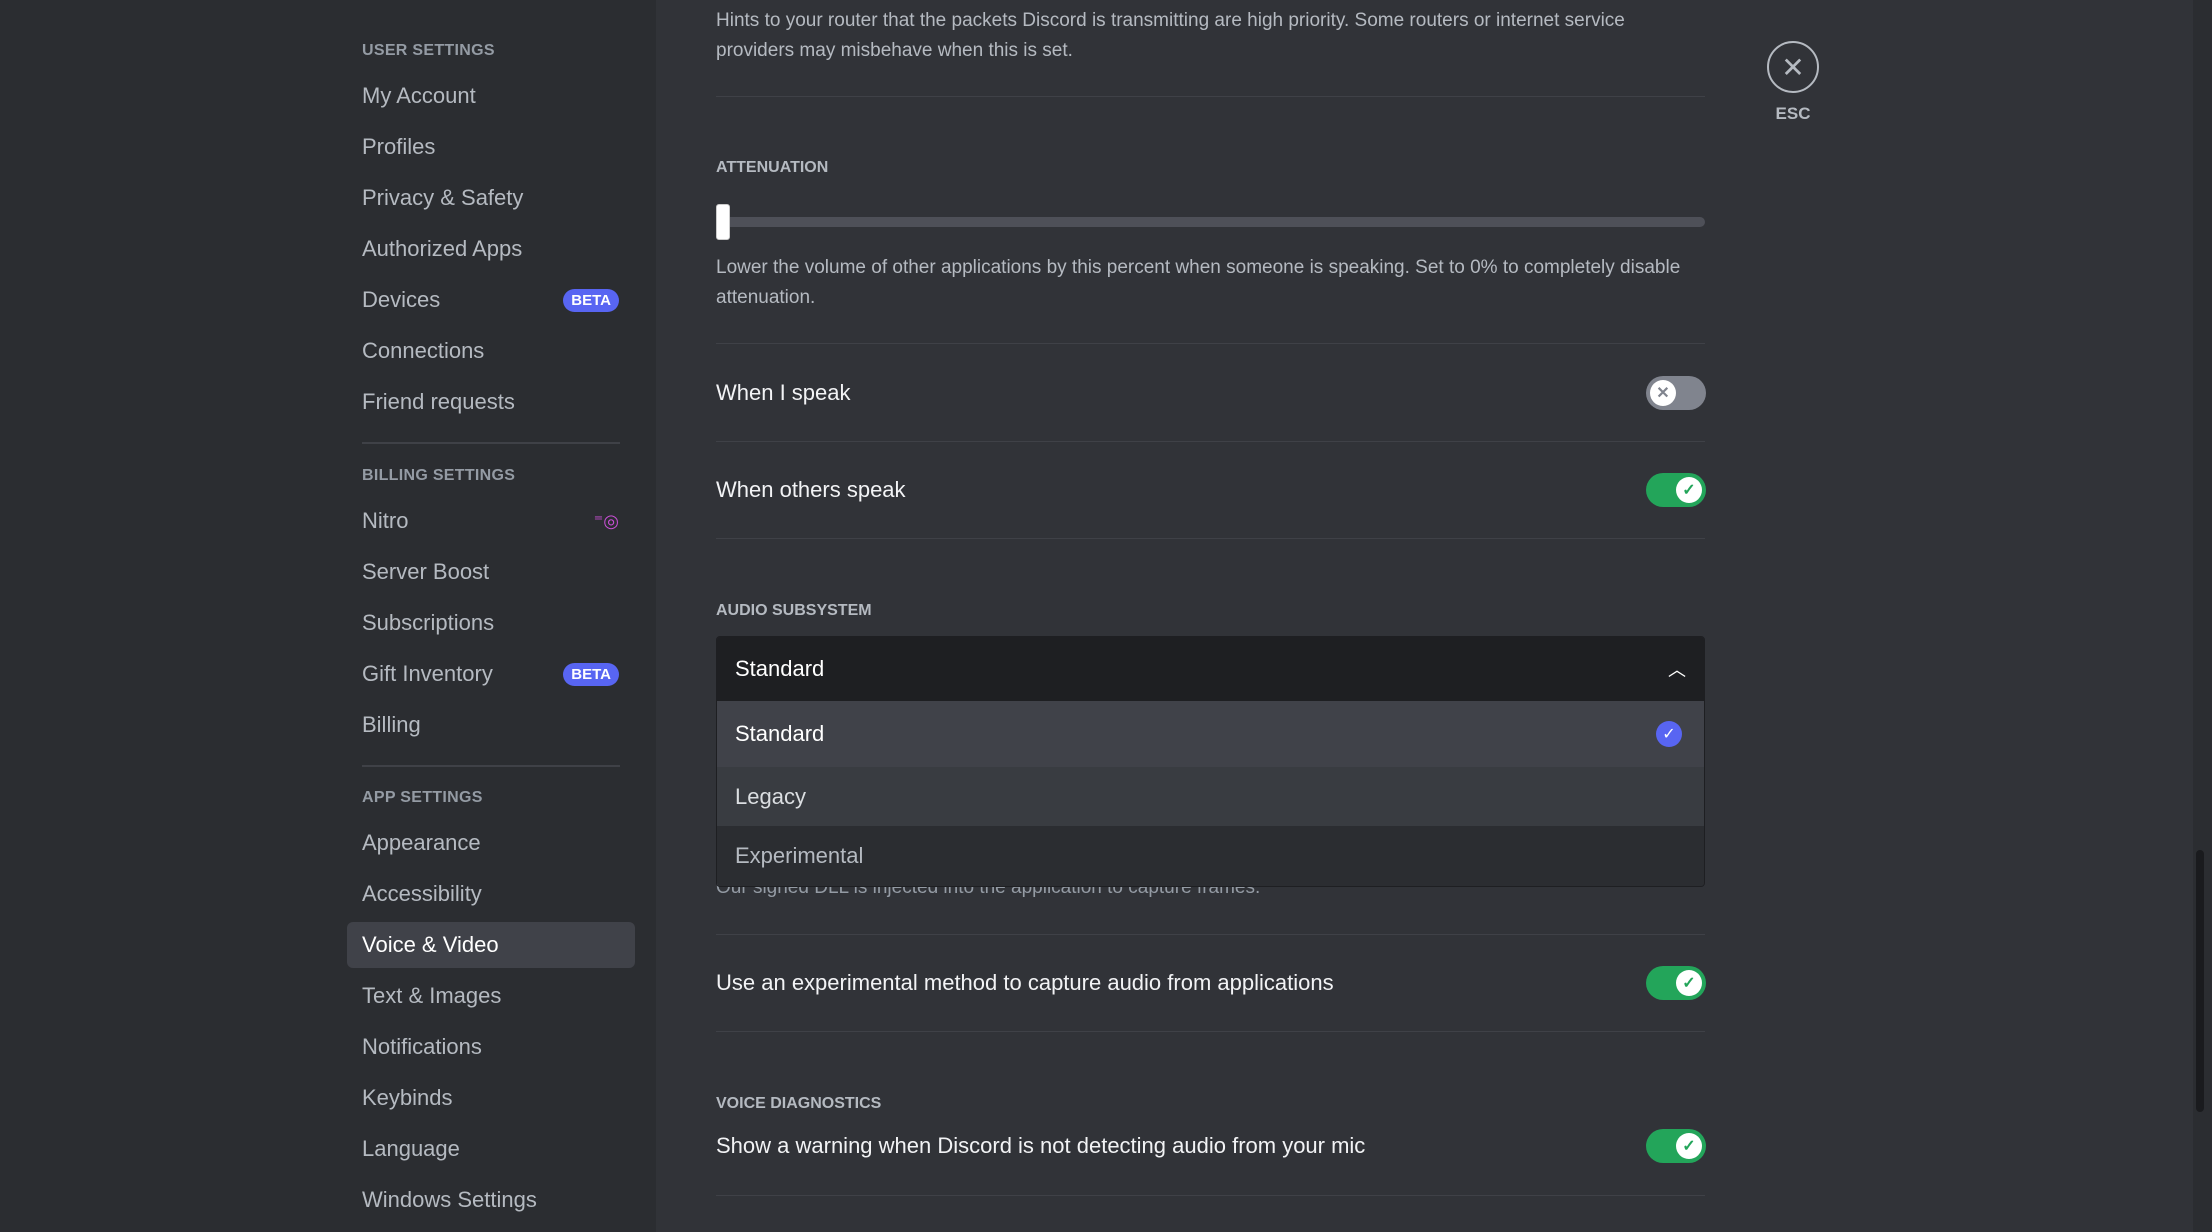 The width and height of the screenshot is (2212, 1232). I want to click on sidebar-item-language: Language, so click(491, 1149).